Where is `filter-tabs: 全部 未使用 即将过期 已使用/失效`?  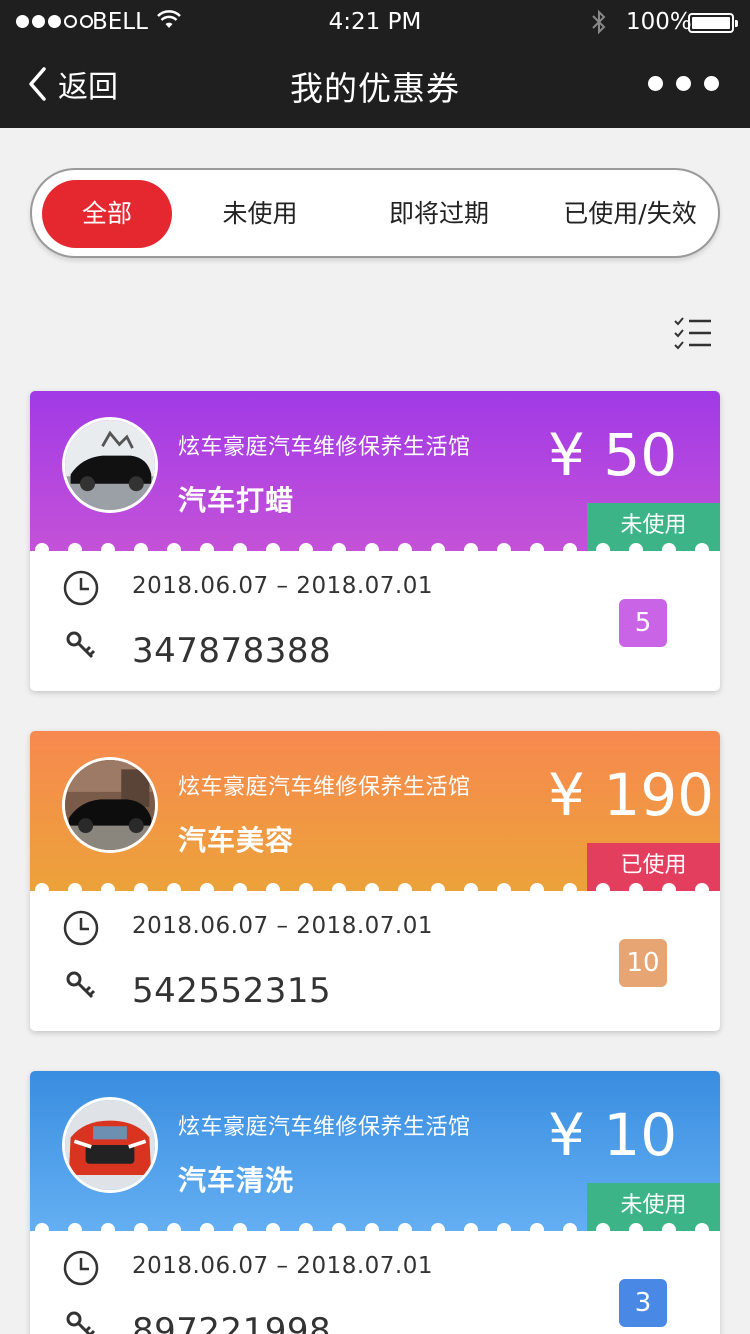
filter-tabs: 全部 未使用 即将过期 已使用/失效 is located at coordinates (375, 213).